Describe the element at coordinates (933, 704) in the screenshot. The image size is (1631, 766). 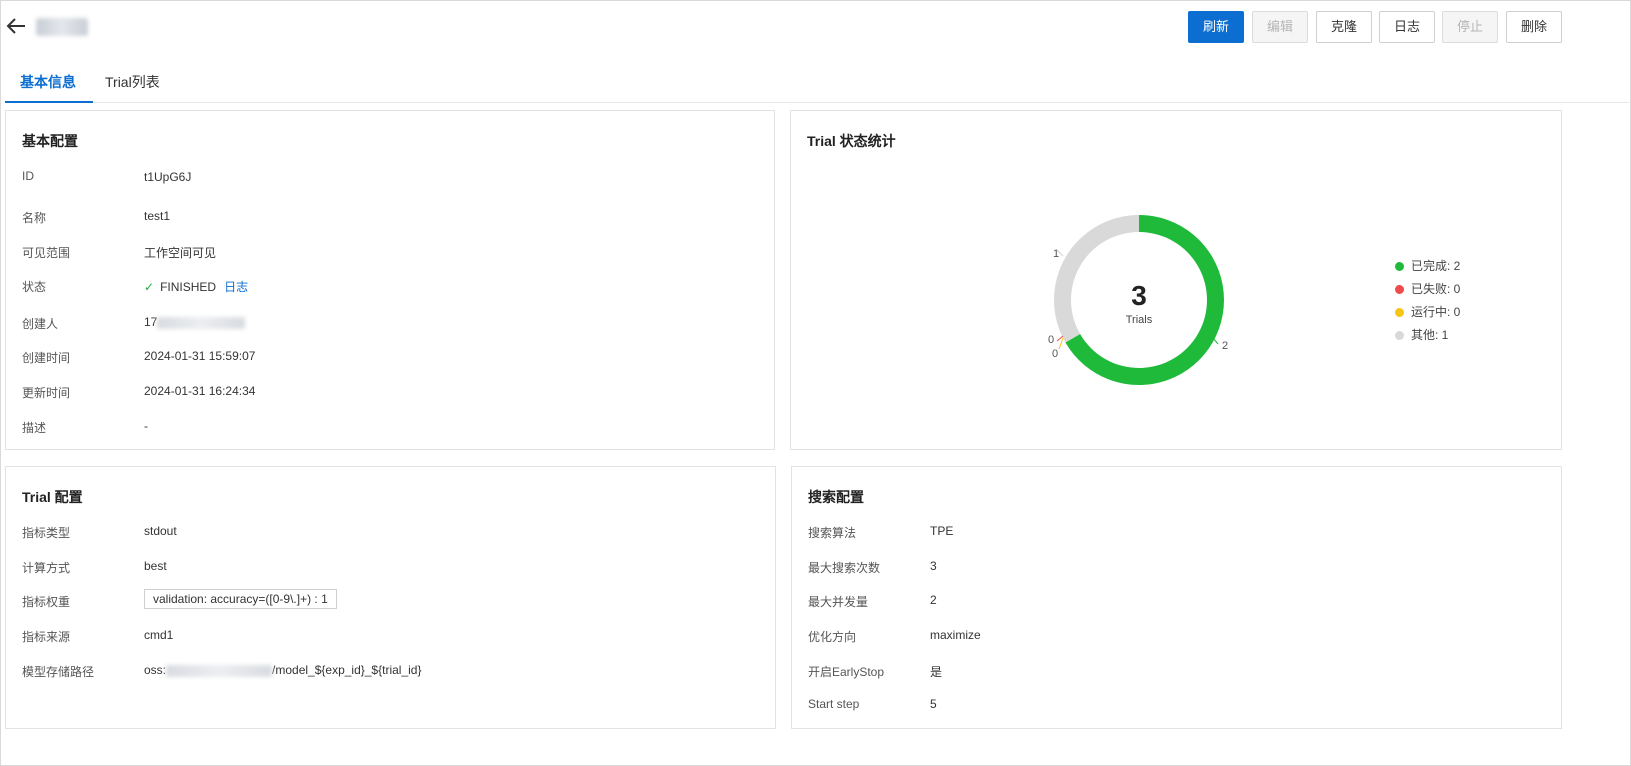
I see `start-step-value: 5` at that location.